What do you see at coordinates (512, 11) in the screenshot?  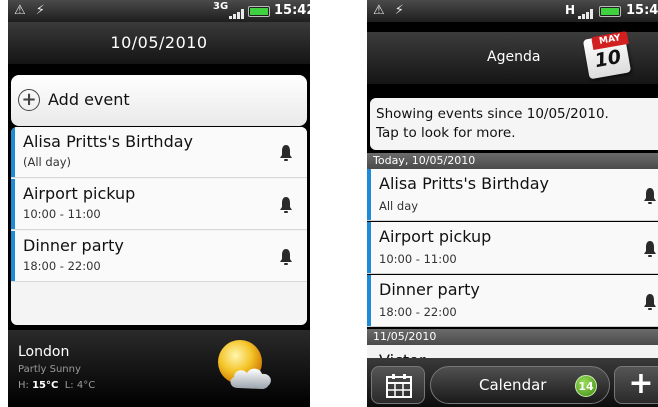 I see `status-bar: ⚠ ⚡ H 15:4` at bounding box center [512, 11].